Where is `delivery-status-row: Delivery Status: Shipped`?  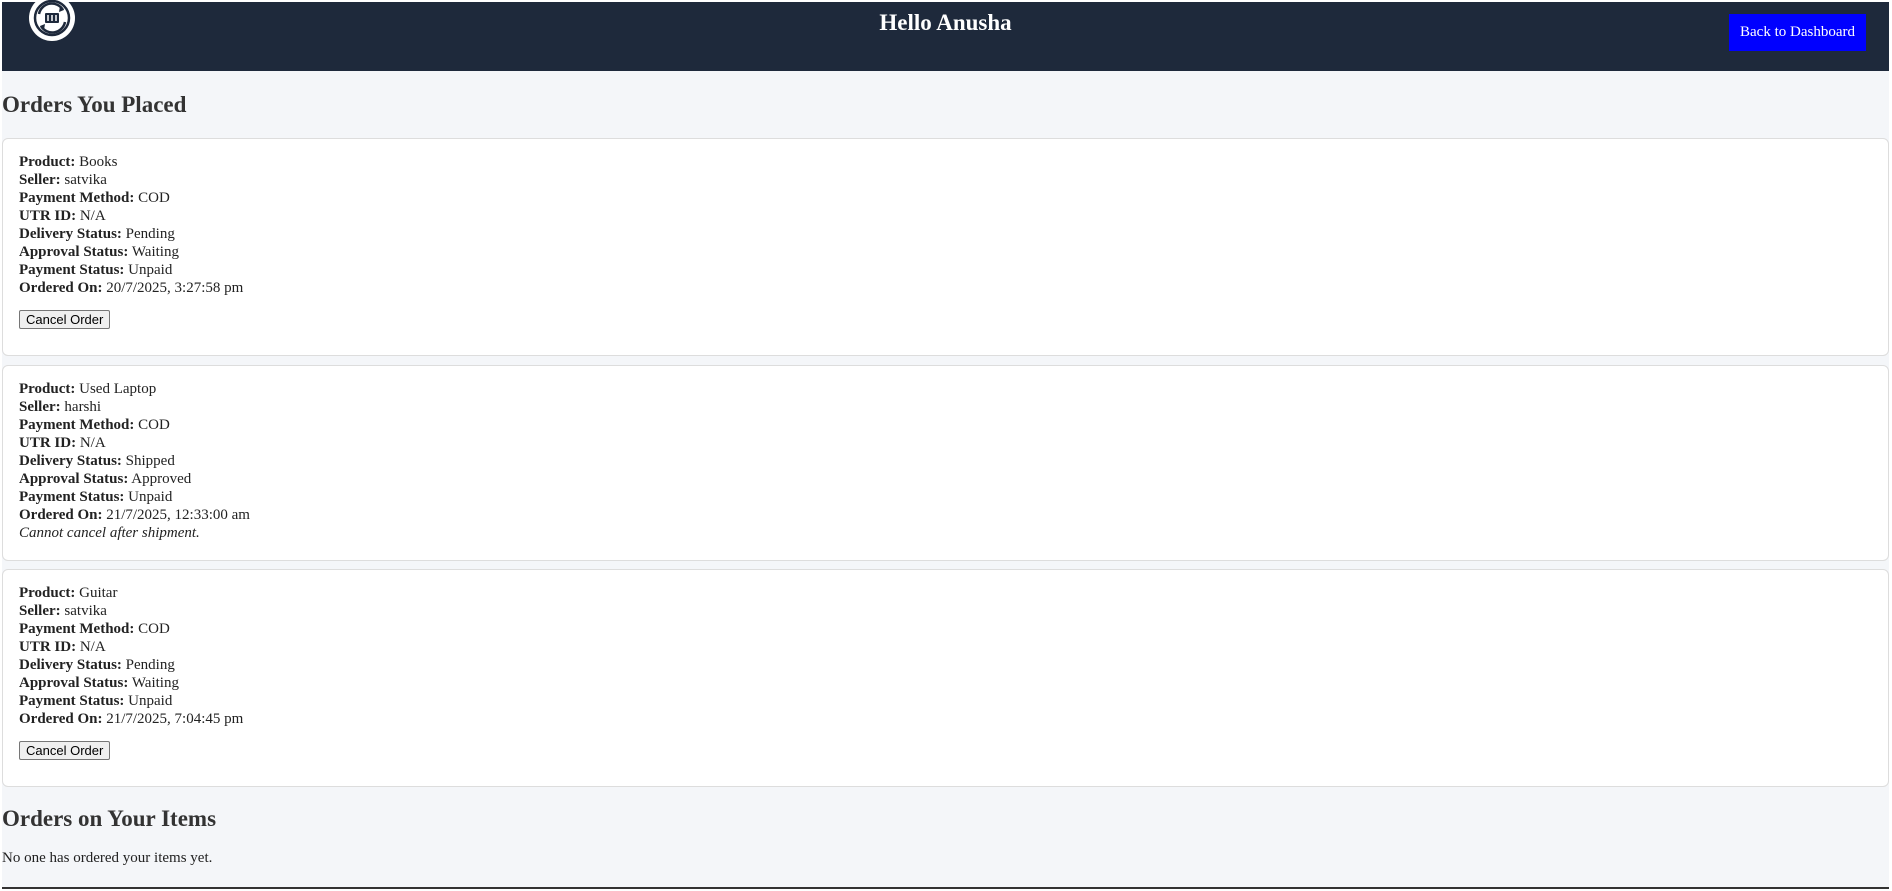
delivery-status-row: Delivery Status: Shipped is located at coordinates (945, 461).